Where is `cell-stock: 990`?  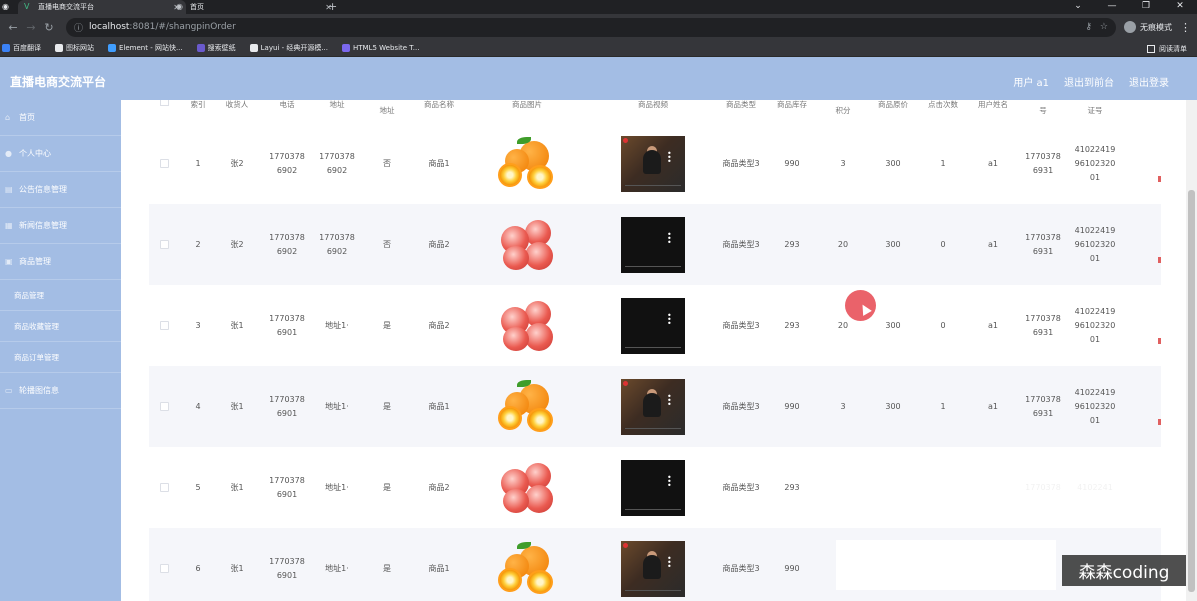
cell-stock: 990 is located at coordinates (792, 406).